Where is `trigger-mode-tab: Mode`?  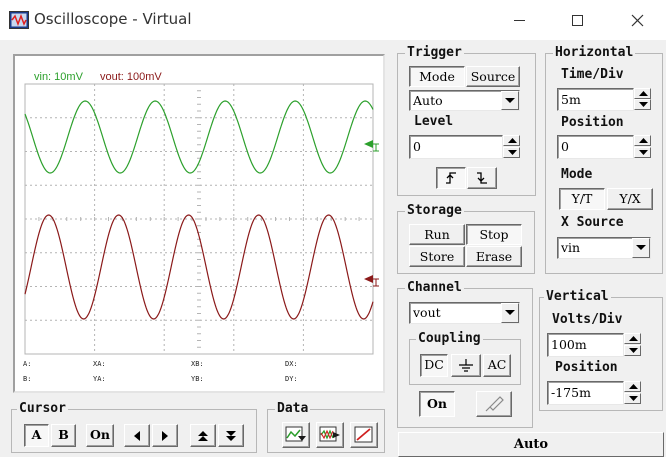
trigger-mode-tab: Mode is located at coordinates (437, 76).